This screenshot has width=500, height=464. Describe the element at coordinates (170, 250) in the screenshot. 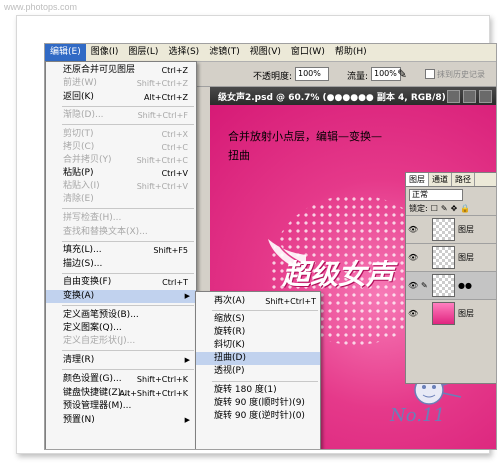

I see `menu-item-shortcut: Shift+F5` at that location.